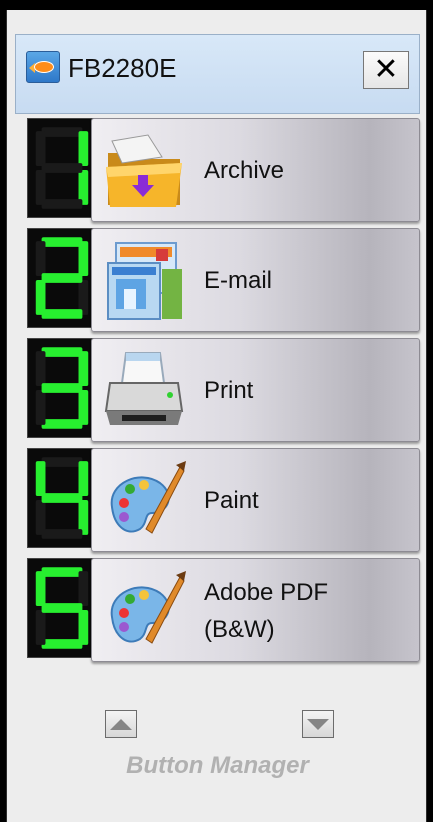 The image size is (433, 822). I want to click on button-manager-label: Button Manager, so click(217, 765).